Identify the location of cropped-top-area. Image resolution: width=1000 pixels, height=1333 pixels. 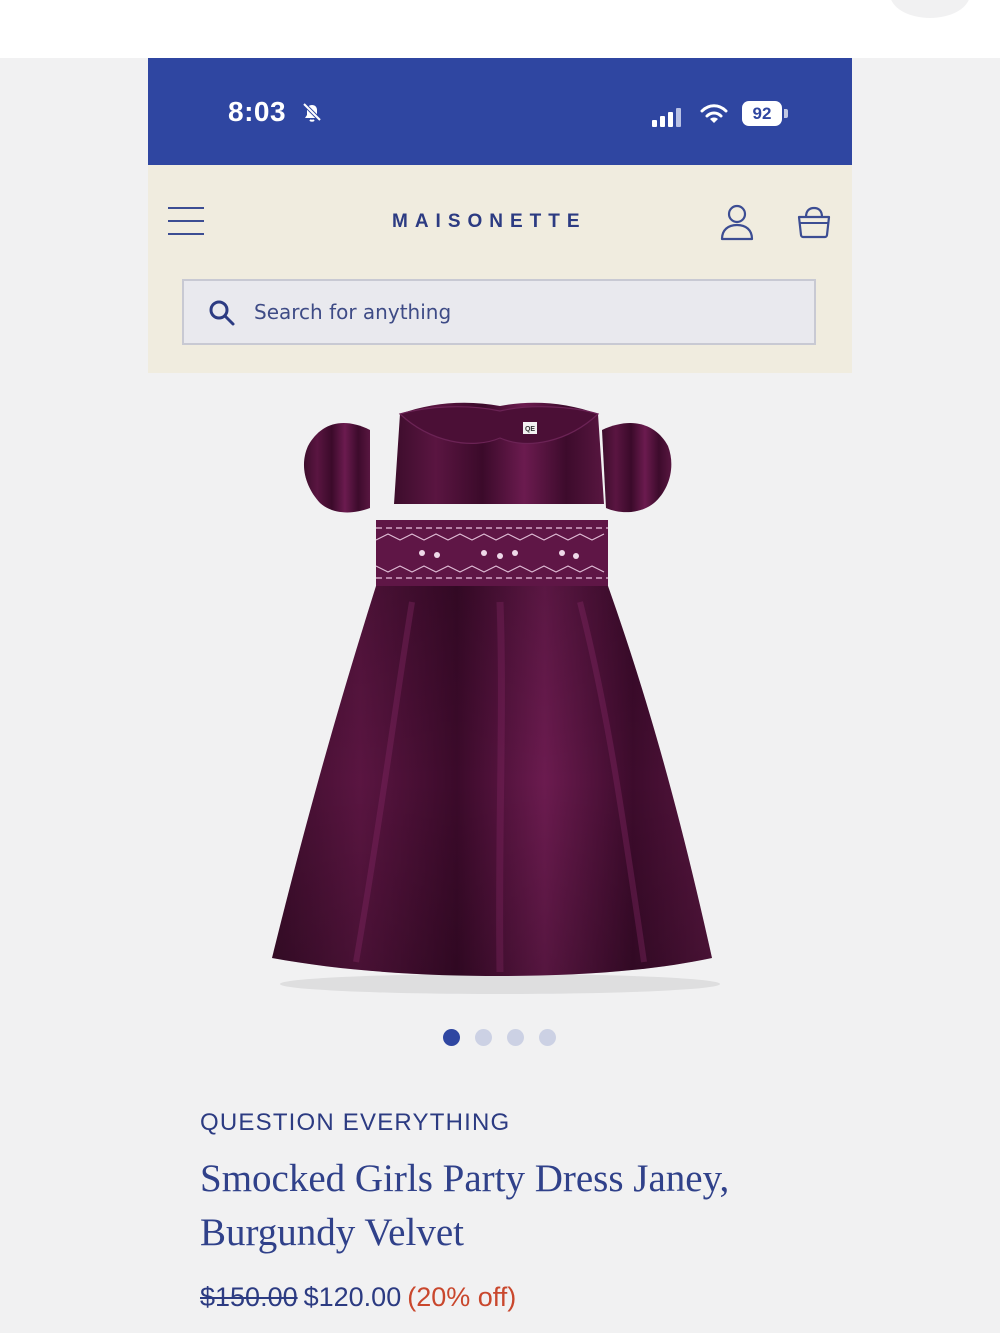
(500, 29).